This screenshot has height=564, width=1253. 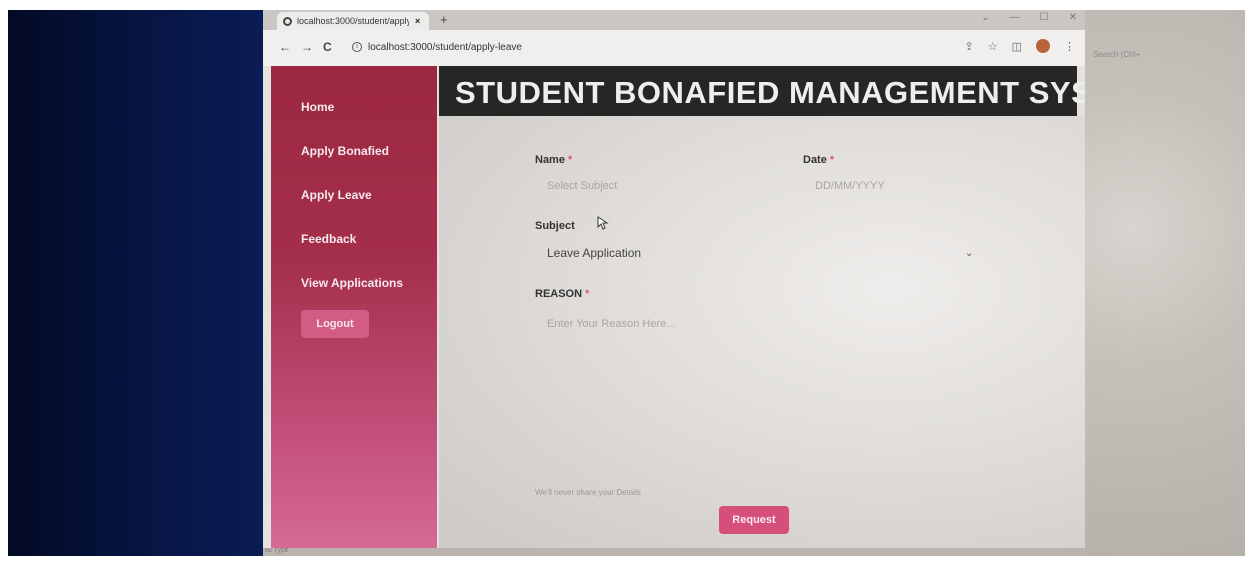 What do you see at coordinates (969, 253) in the screenshot?
I see `chevron-down-icon: ⌄` at bounding box center [969, 253].